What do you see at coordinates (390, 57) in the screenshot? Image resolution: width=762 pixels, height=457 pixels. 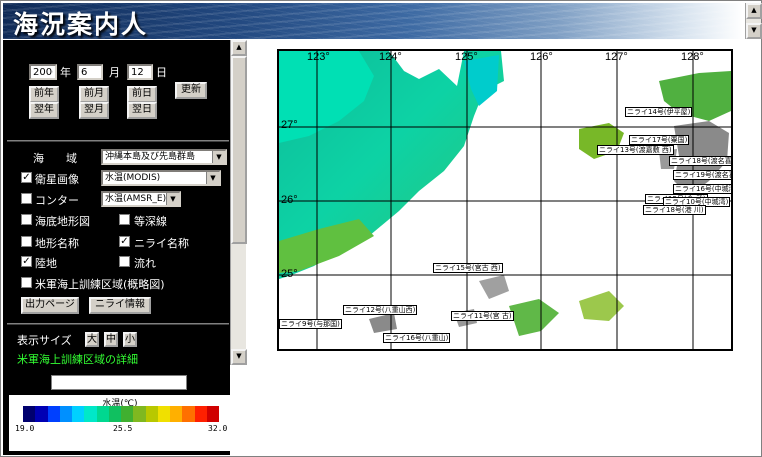 I see `lon-label: 124°` at bounding box center [390, 57].